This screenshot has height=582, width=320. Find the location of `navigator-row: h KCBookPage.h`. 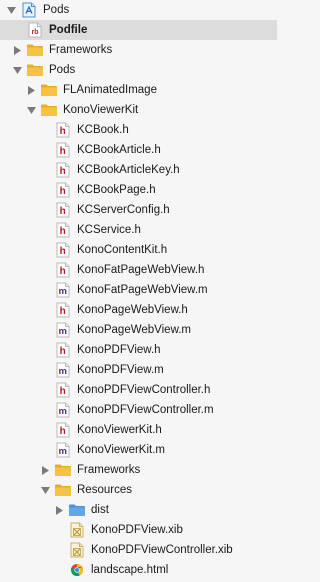

navigator-row: h KCBookPage.h is located at coordinates (138, 190).